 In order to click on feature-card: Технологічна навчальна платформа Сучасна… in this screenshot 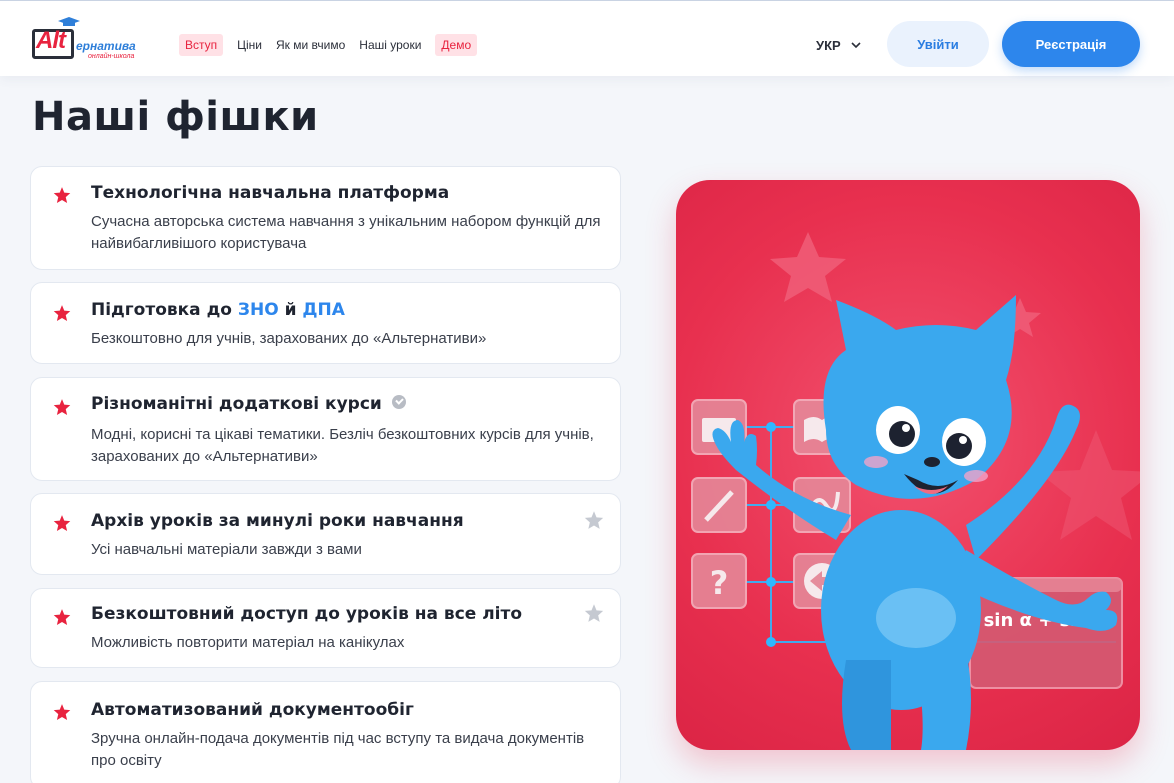, I will do `click(325, 218)`.